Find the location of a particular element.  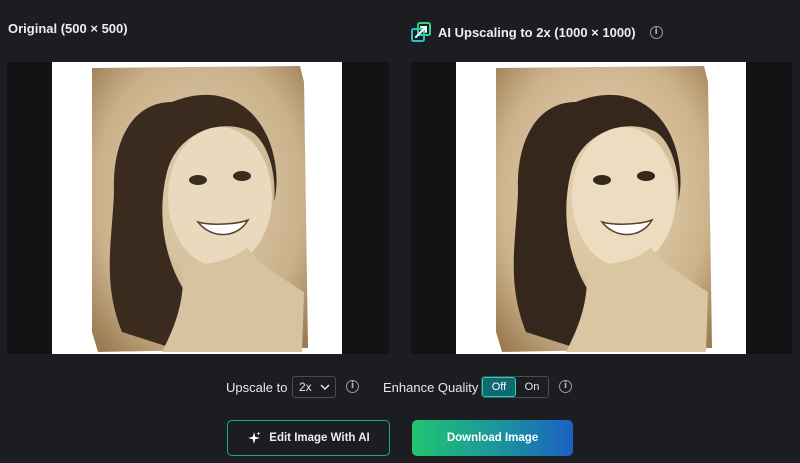

enhance-quality-label: Enhance Quality is located at coordinates (431, 387).